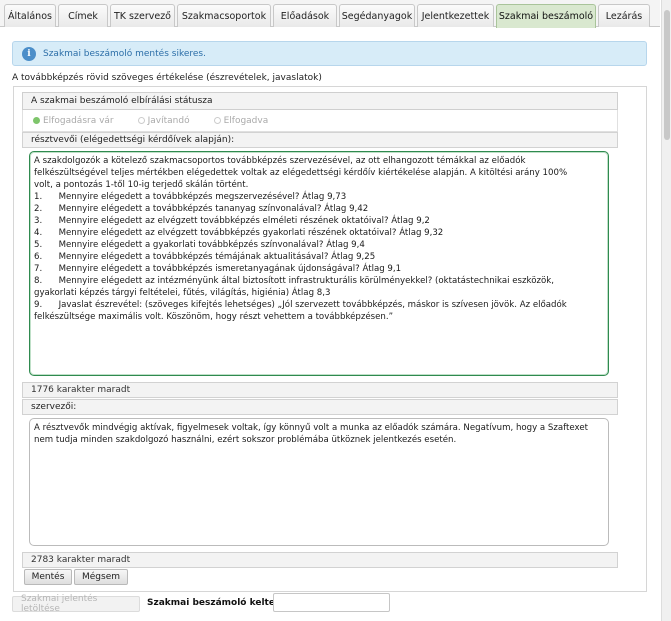  I want to click on participants-char-counter: 1776 karakter maradt, so click(320, 390).